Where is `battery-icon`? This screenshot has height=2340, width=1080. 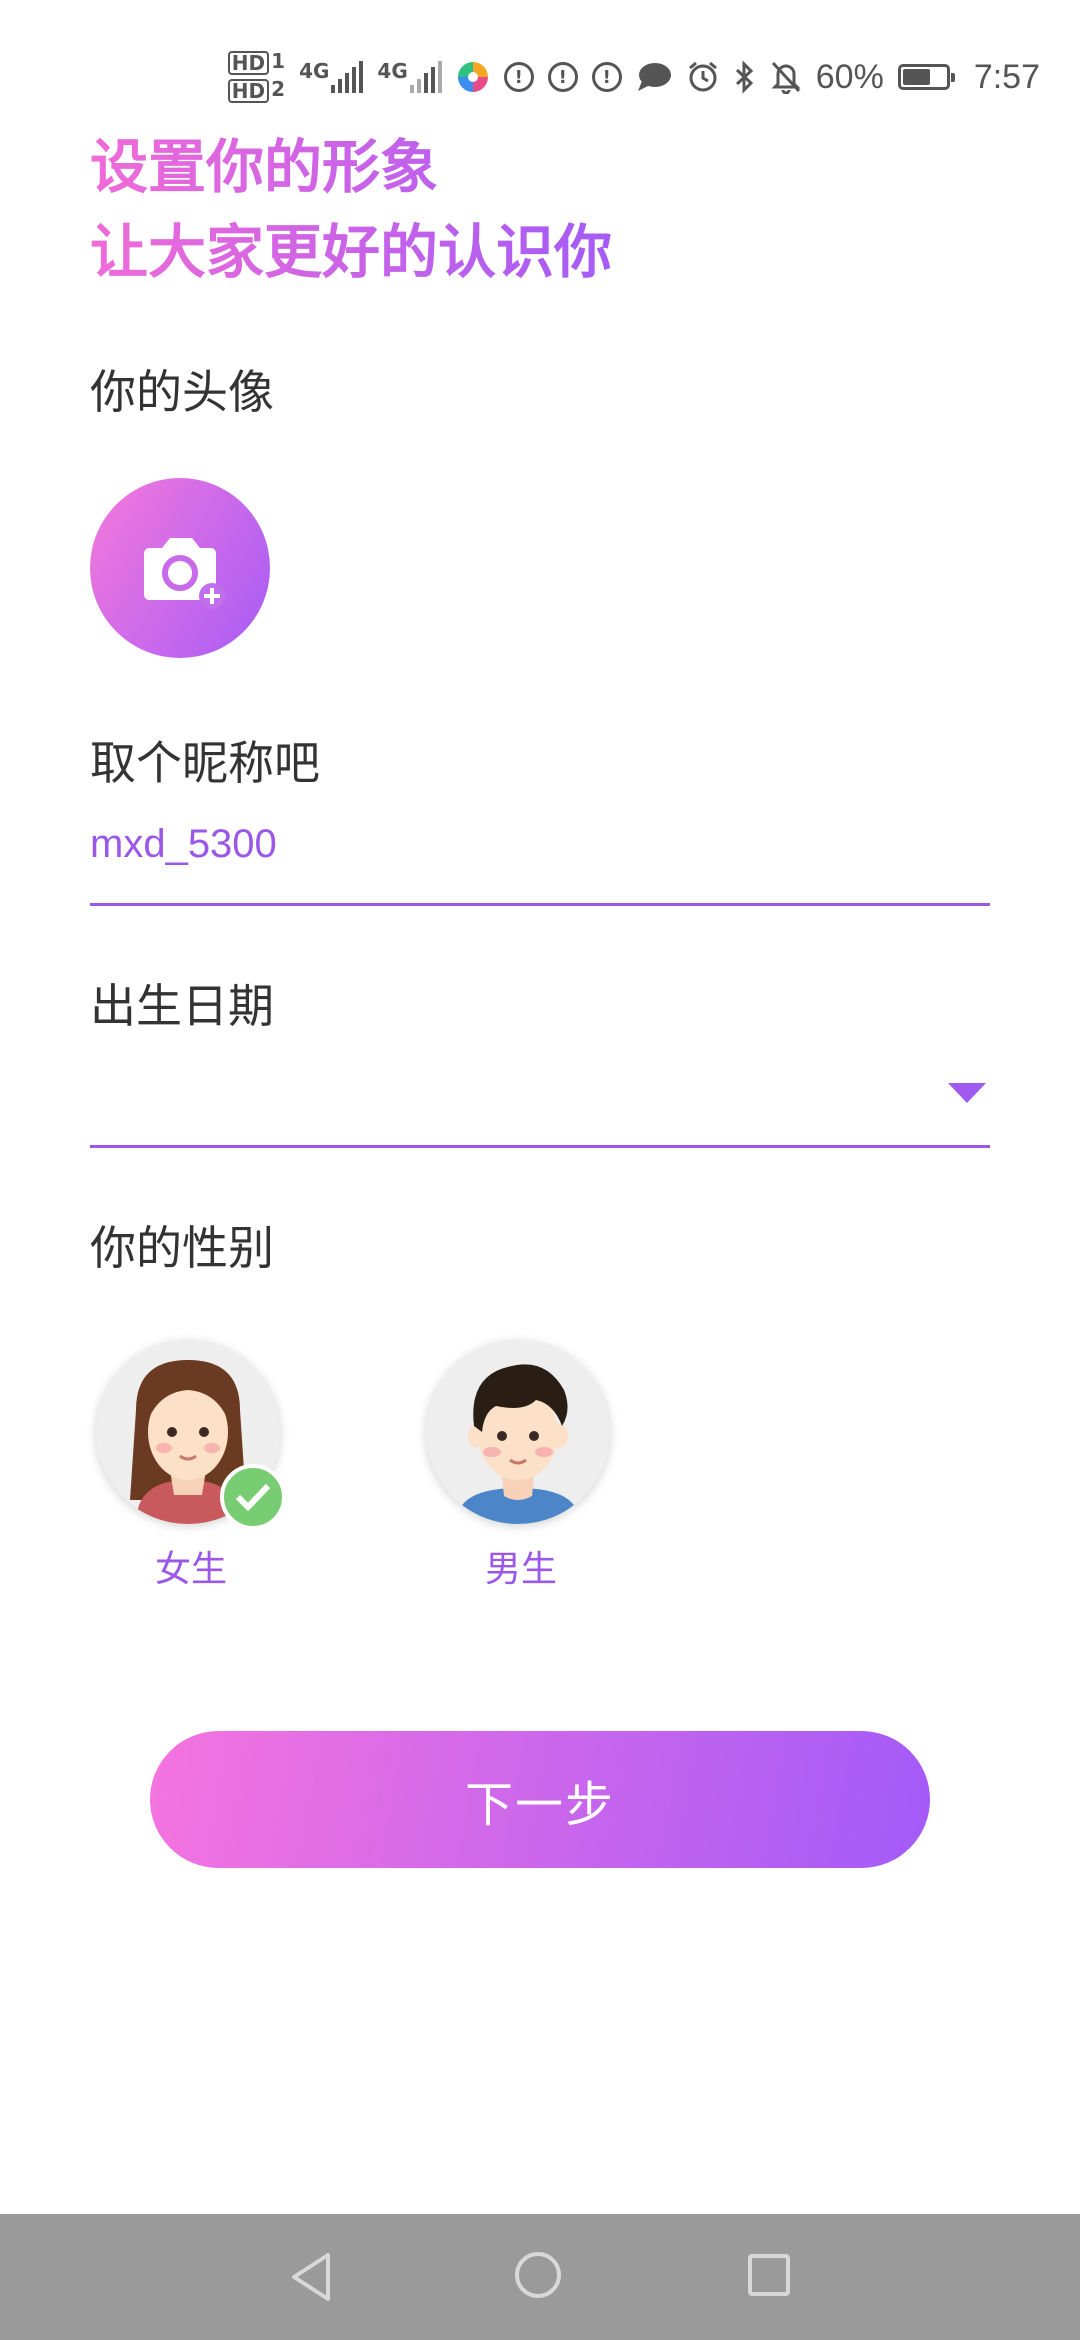
battery-icon is located at coordinates (926, 77).